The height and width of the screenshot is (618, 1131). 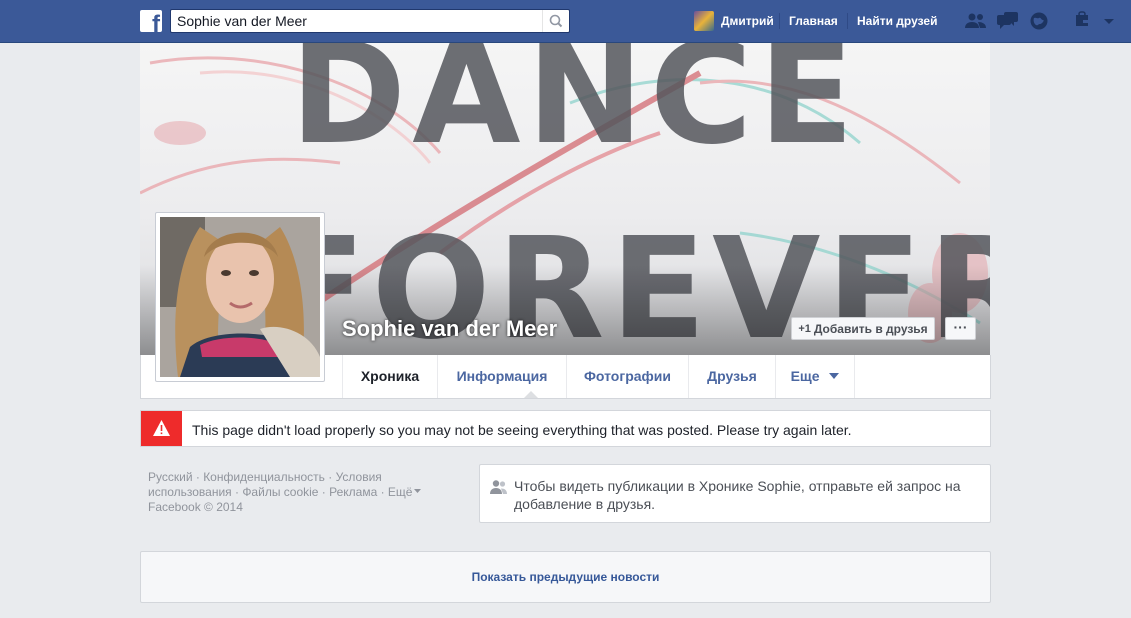 What do you see at coordinates (195, 507) in the screenshot?
I see `footer-copyright: Facebook © 2014` at bounding box center [195, 507].